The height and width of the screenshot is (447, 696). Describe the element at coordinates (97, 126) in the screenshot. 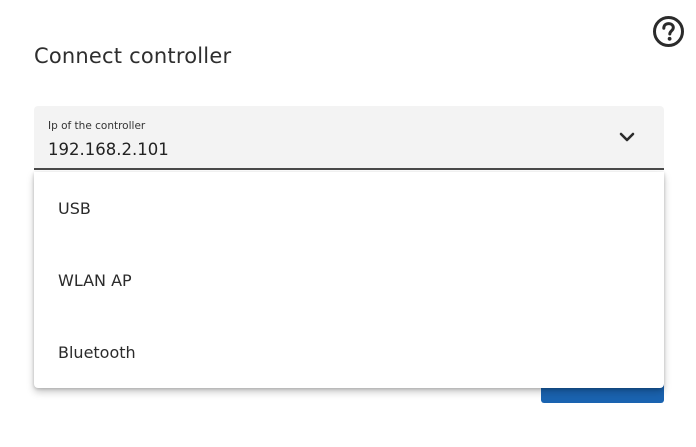

I see `controller-ip-label: Ip of the controller` at that location.